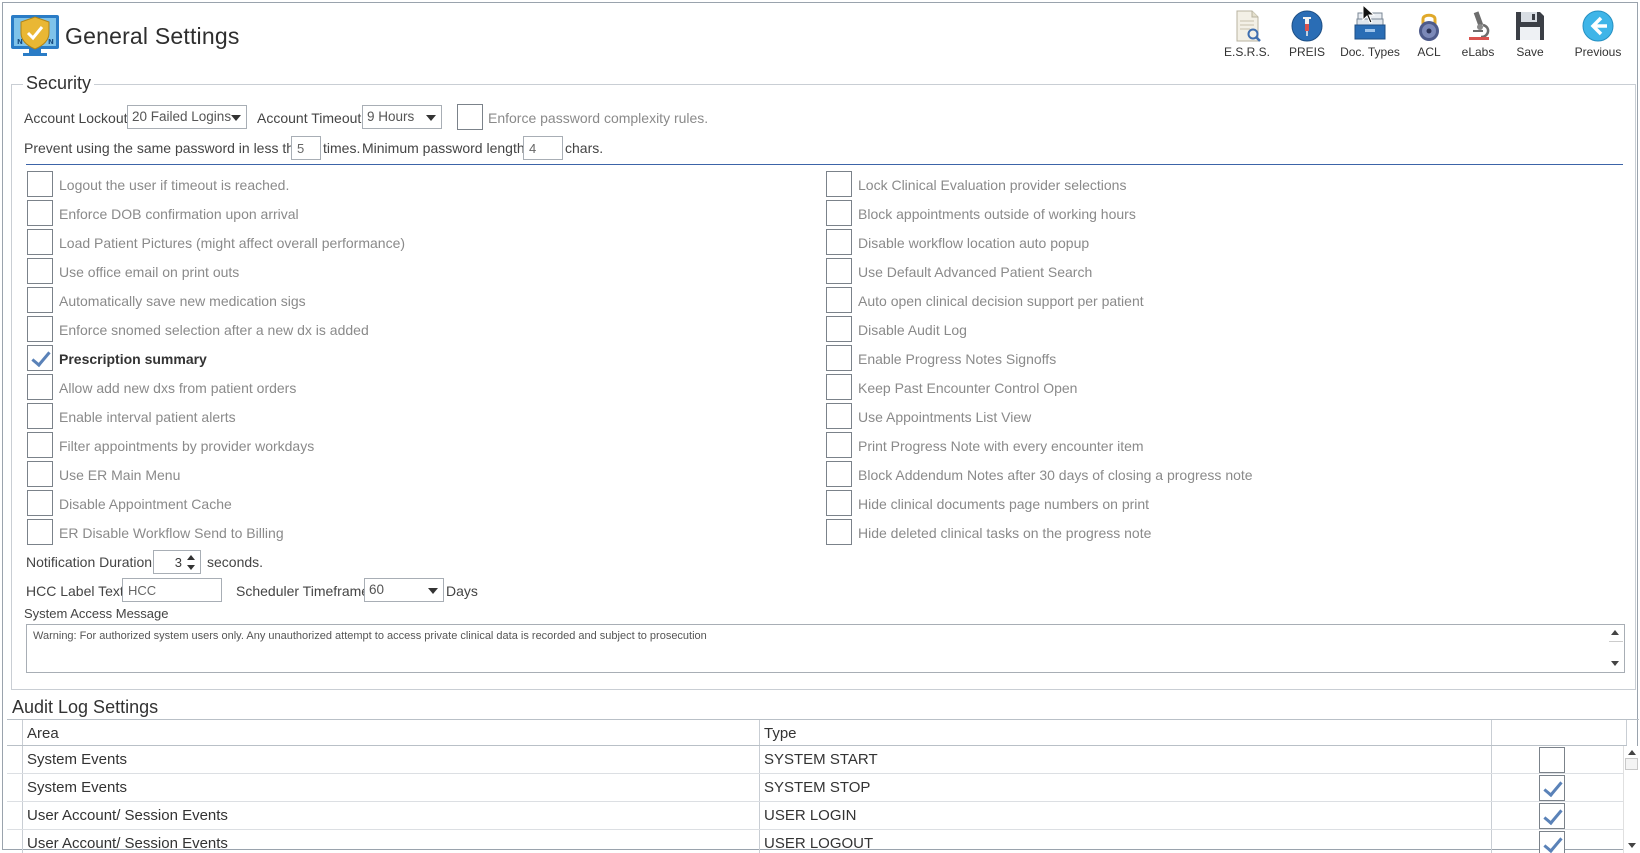 This screenshot has height=853, width=1640. I want to click on enforce-complexity-label: Enforce password complexity rules., so click(598, 118).